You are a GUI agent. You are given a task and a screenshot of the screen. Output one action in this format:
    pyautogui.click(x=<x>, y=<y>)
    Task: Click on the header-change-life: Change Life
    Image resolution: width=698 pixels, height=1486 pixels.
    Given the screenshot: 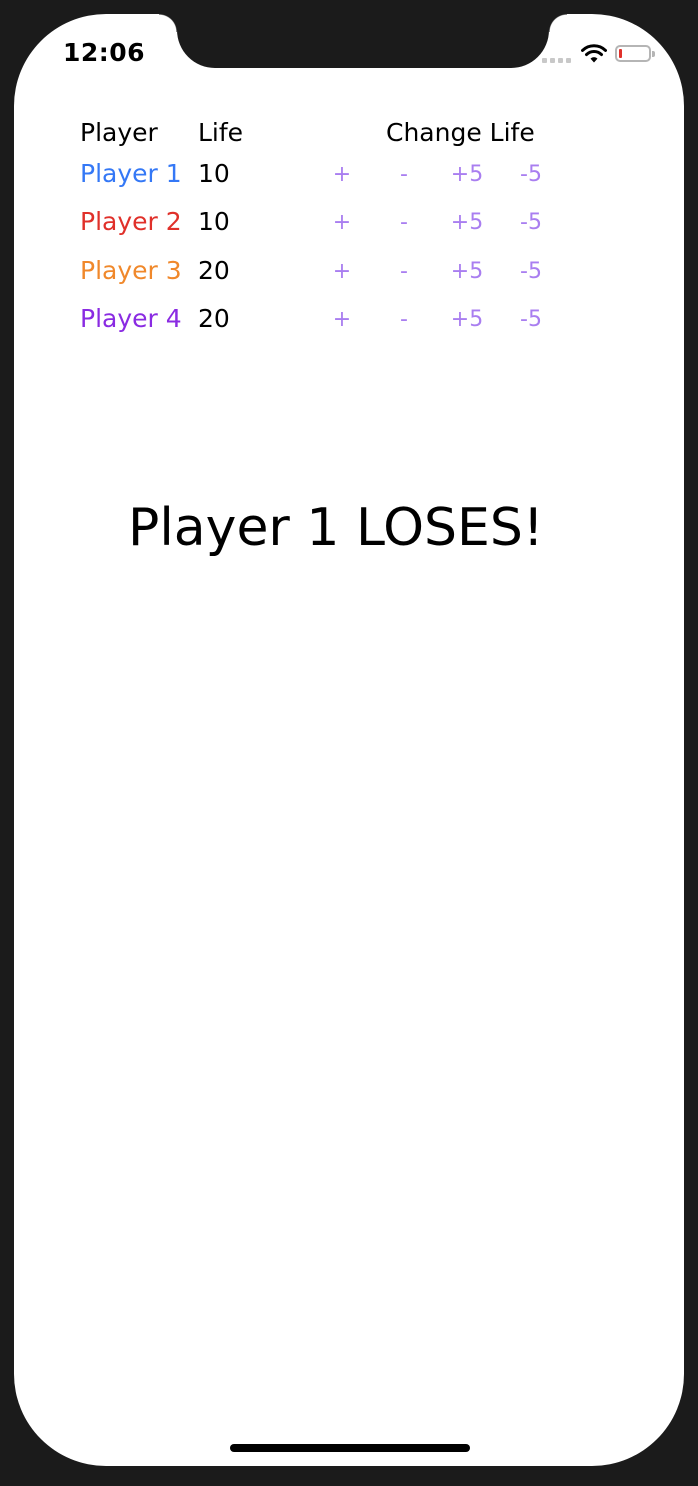 What is the action you would take?
    pyautogui.click(x=460, y=132)
    